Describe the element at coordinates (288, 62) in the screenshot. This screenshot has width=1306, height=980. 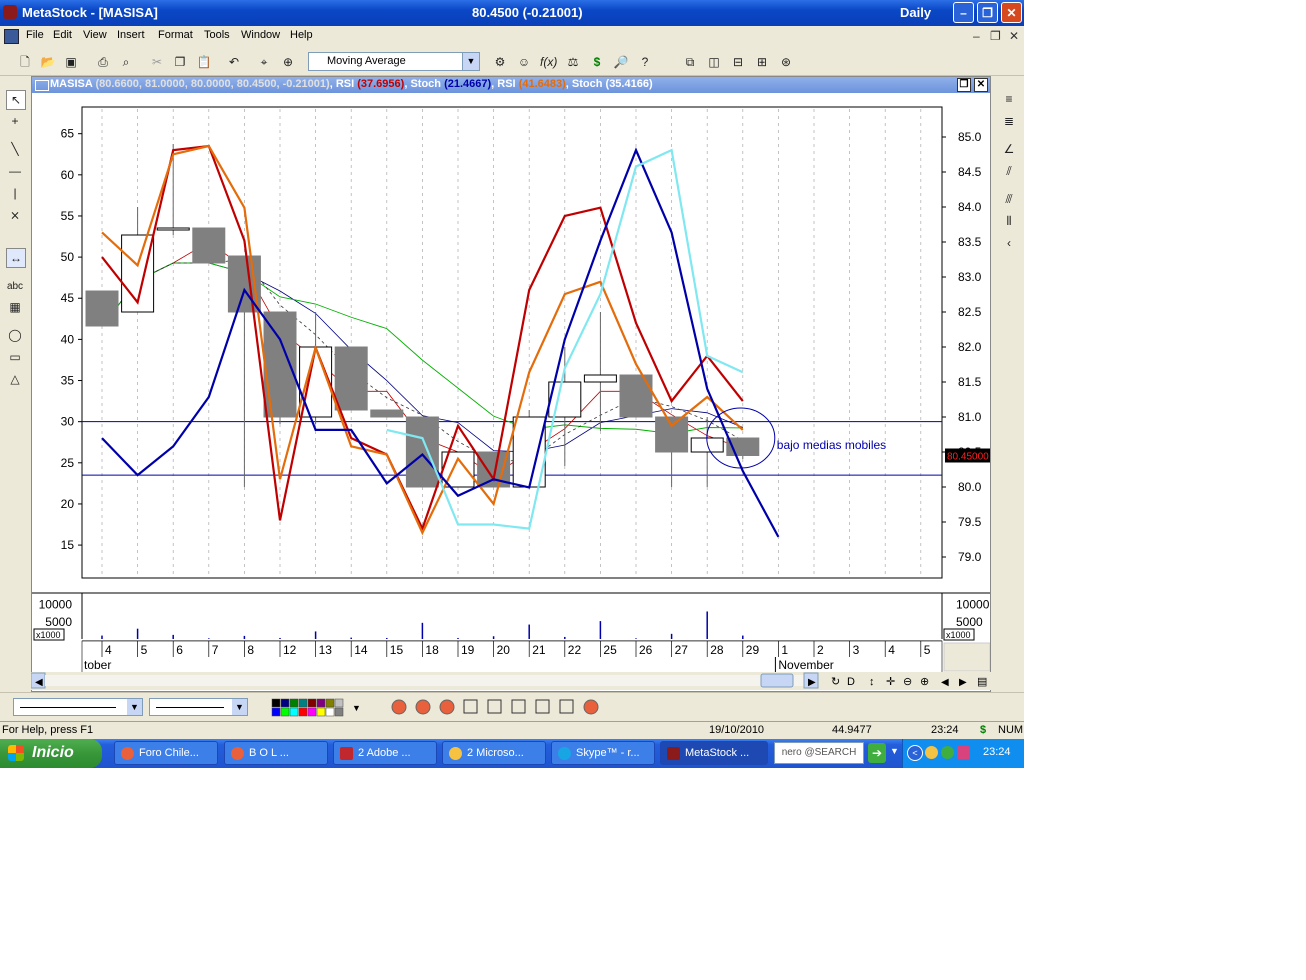
I see `zoom-icon: ⊕` at that location.